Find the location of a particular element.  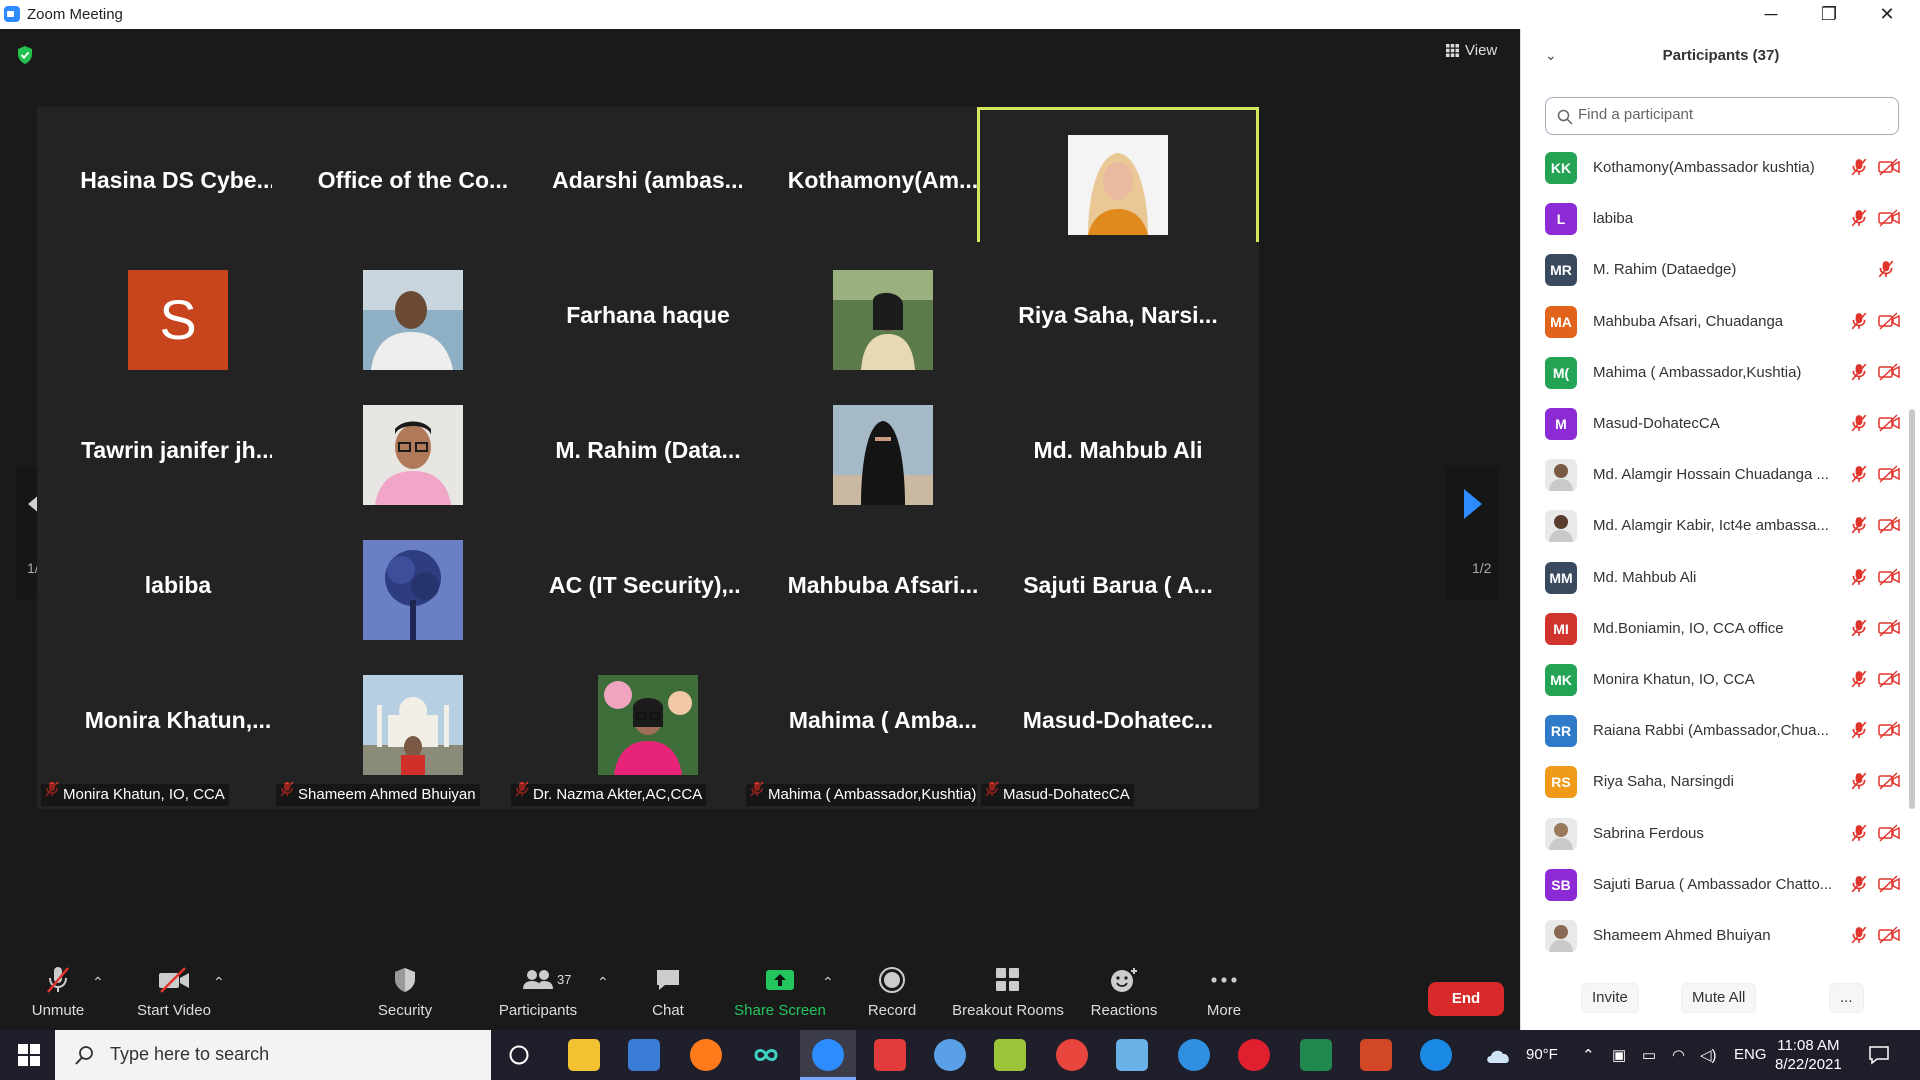

firefox-icon is located at coordinates (706, 1055).